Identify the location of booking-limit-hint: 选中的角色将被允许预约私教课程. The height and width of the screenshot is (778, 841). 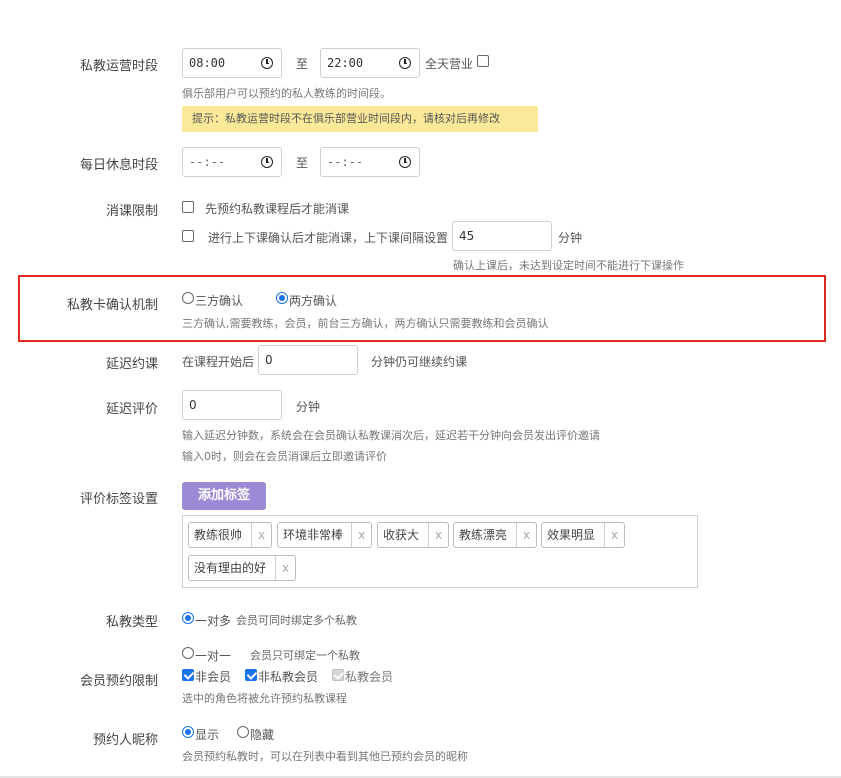
(264, 698).